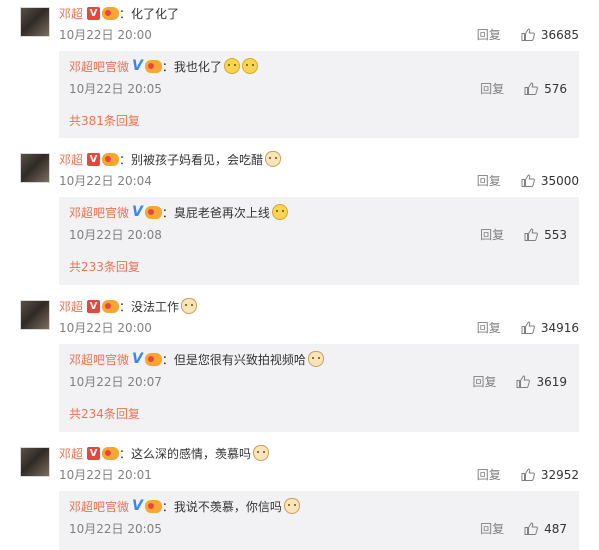  What do you see at coordinates (555, 528) in the screenshot?
I see `like-count: 487` at bounding box center [555, 528].